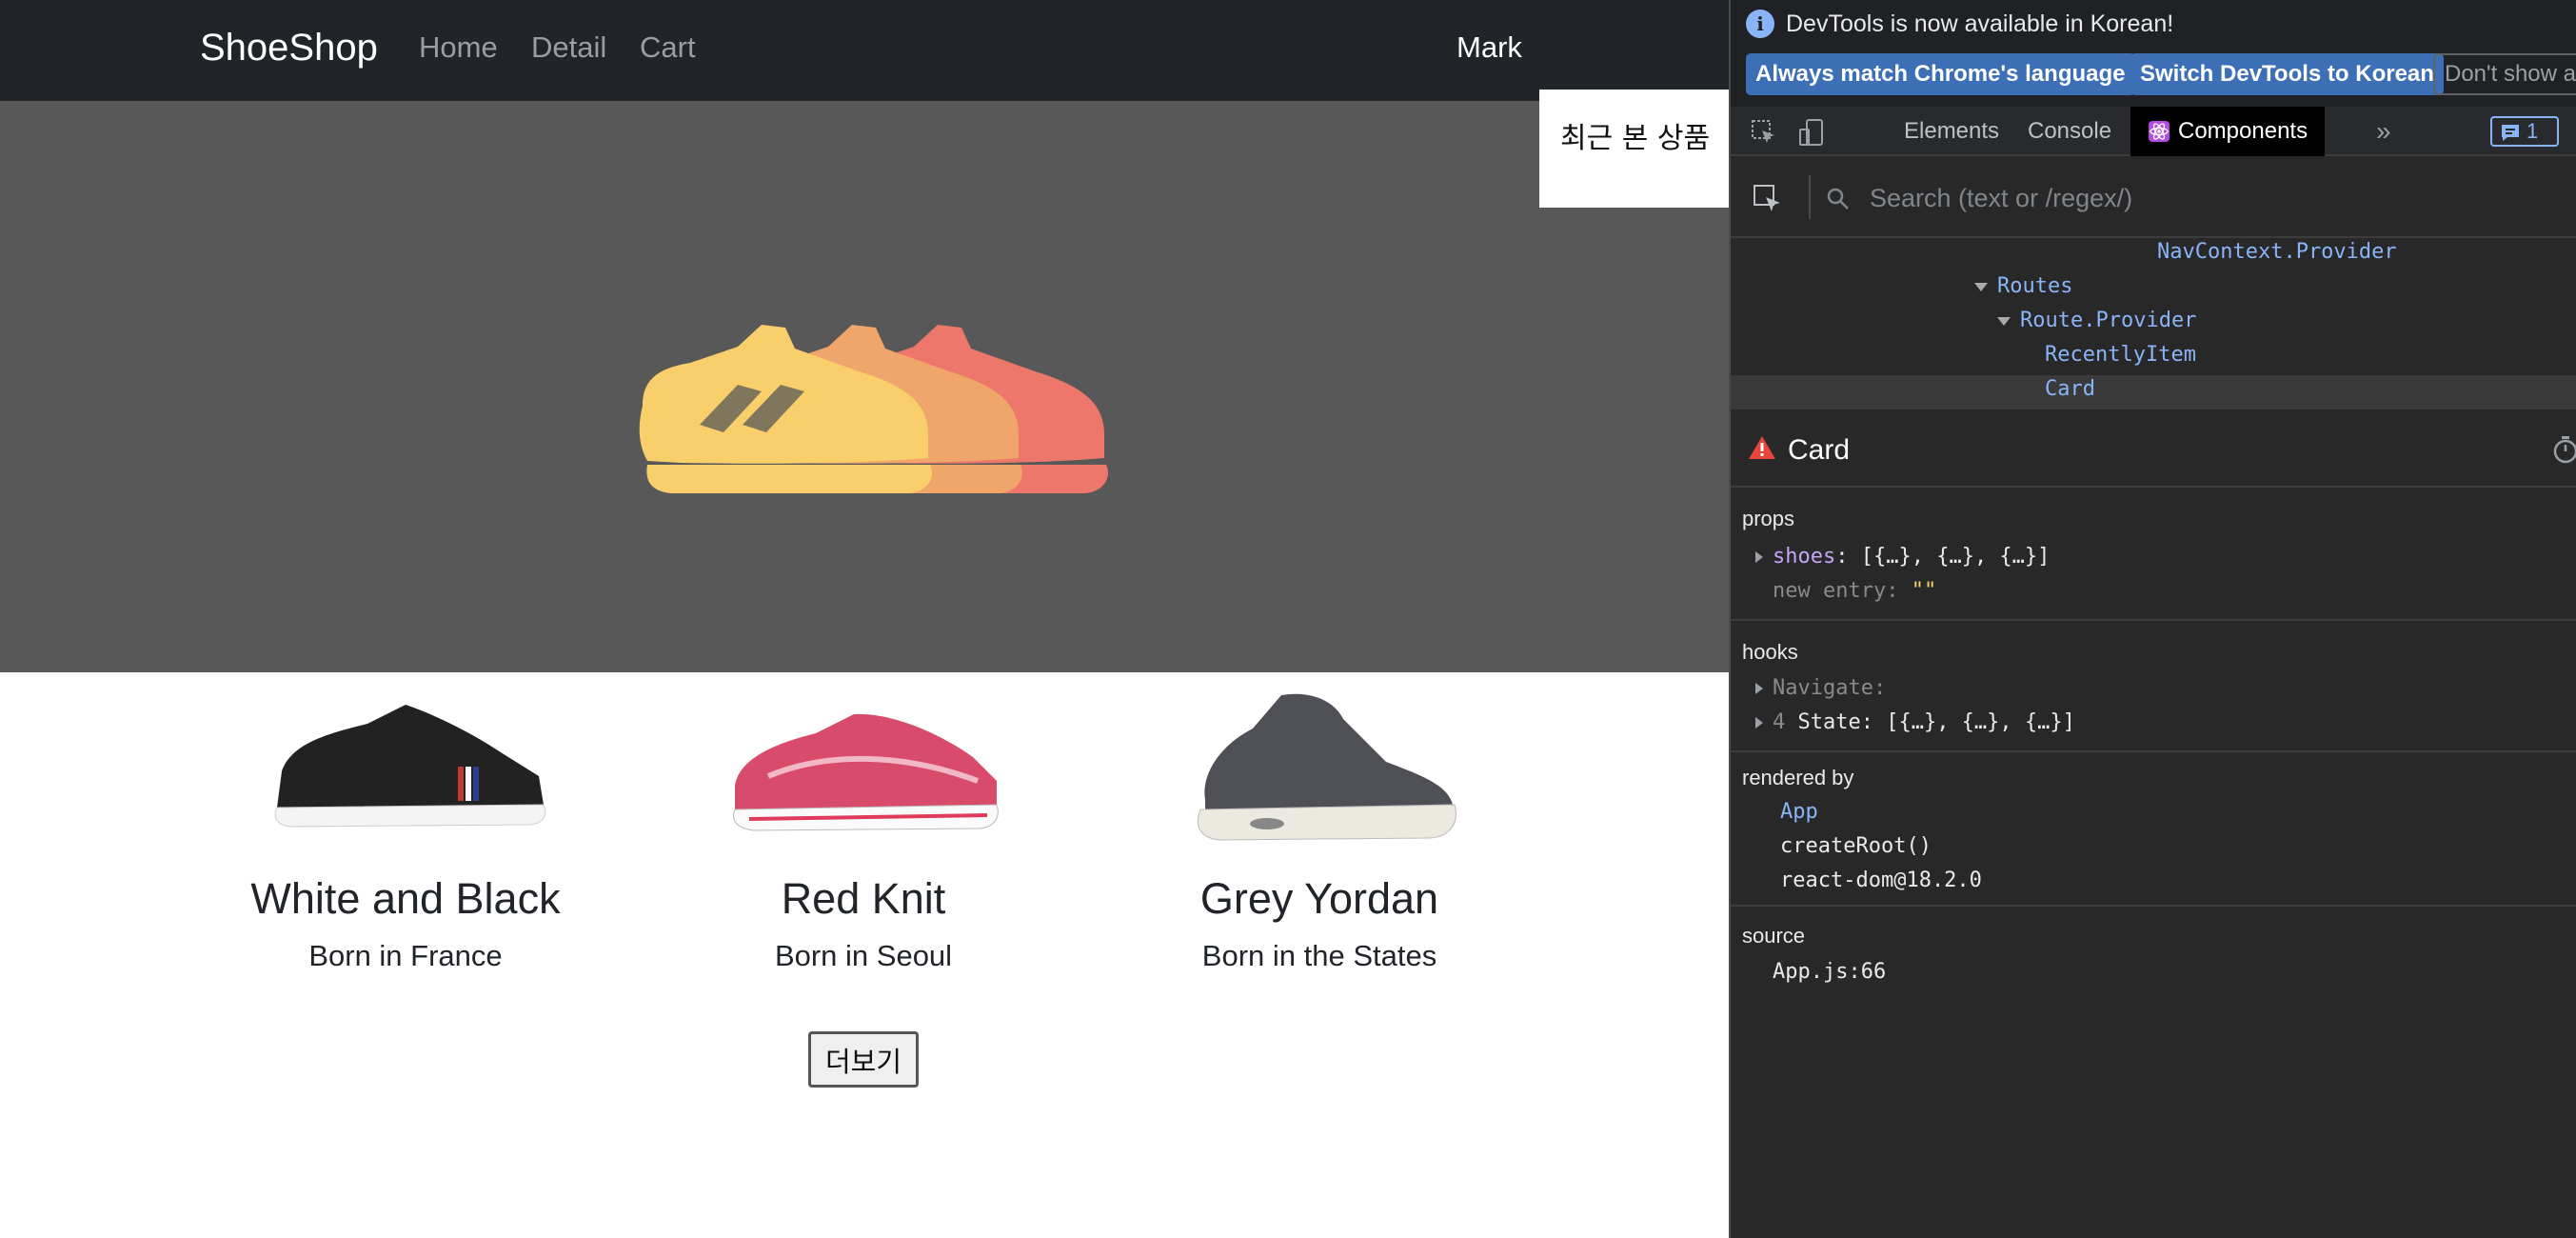  What do you see at coordinates (1326, 767) in the screenshot?
I see `grey-high-top-sneaker-image` at bounding box center [1326, 767].